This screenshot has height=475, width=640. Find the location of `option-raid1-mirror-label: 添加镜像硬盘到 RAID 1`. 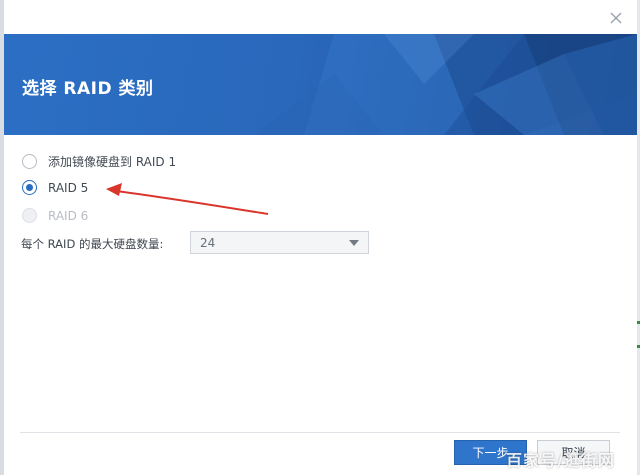

option-raid1-mirror-label: 添加镜像硬盘到 RAID 1 is located at coordinates (112, 162).